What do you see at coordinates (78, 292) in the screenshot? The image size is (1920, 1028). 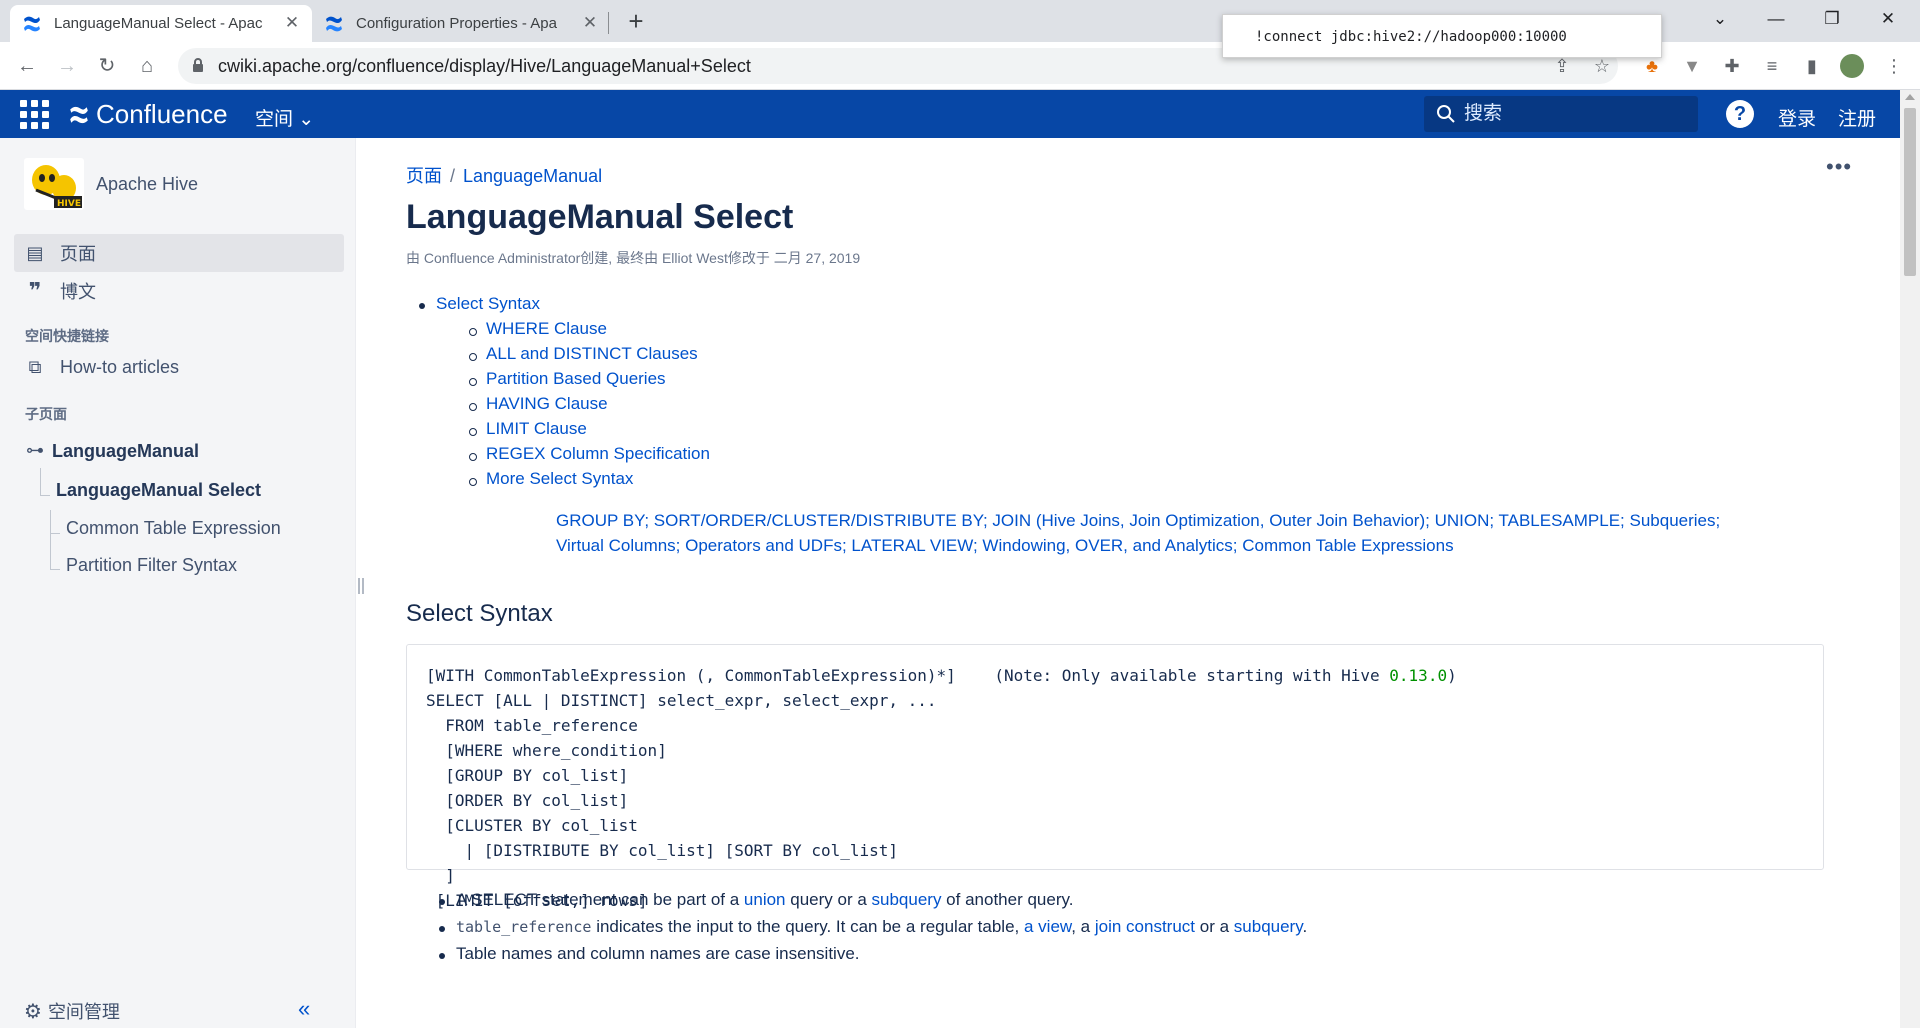 I see `sidebar-item-label: 博文` at bounding box center [78, 292].